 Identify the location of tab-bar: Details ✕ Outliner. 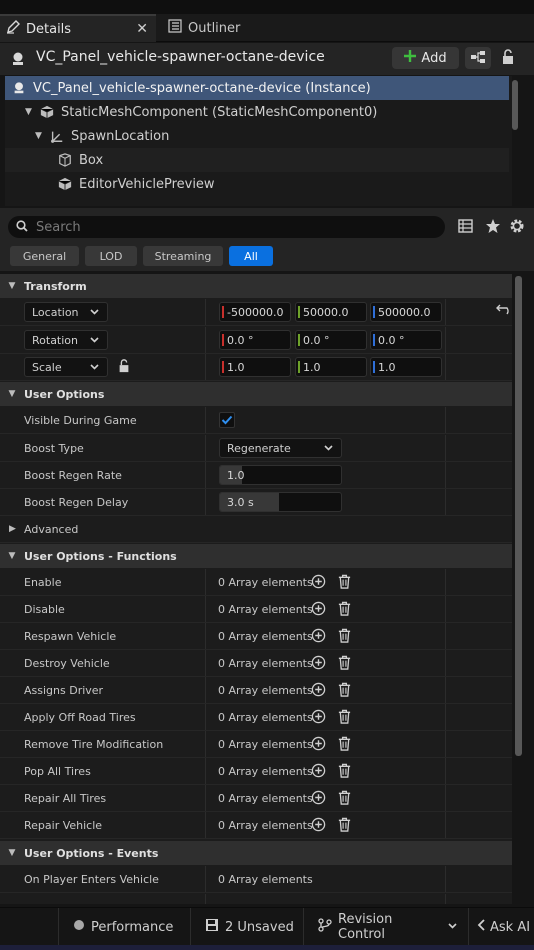
(267, 28).